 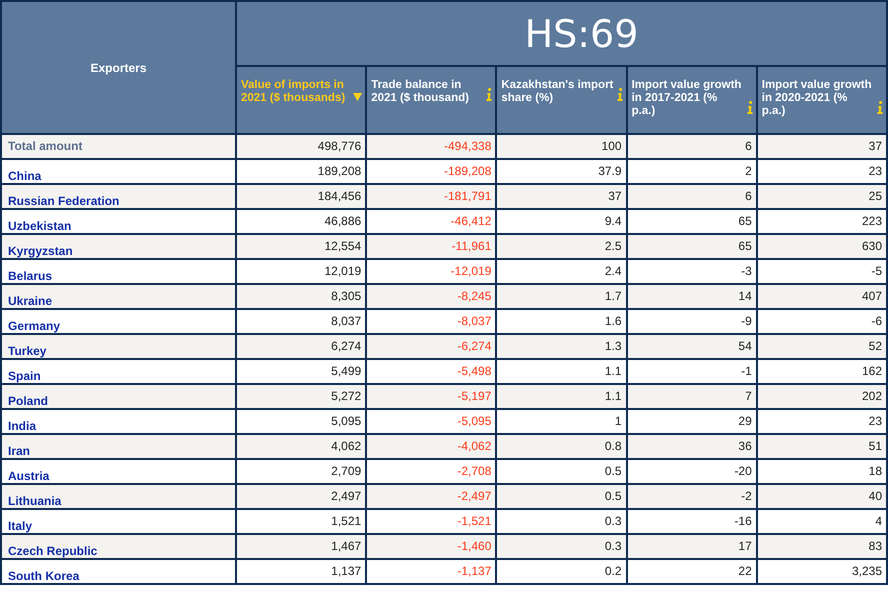 I want to click on table-cell: 8,037, so click(x=301, y=321).